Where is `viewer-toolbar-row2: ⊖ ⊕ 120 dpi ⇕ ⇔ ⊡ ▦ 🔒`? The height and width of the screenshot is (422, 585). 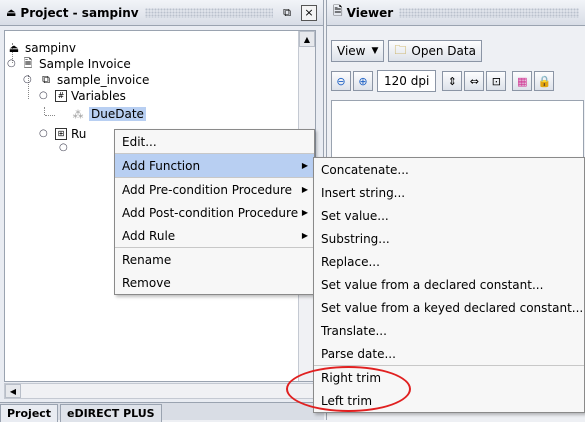
viewer-toolbar-row2: ⊖ ⊕ 120 dpi ⇕ ⇔ ⊡ ▦ 🔒 is located at coordinates (443, 81).